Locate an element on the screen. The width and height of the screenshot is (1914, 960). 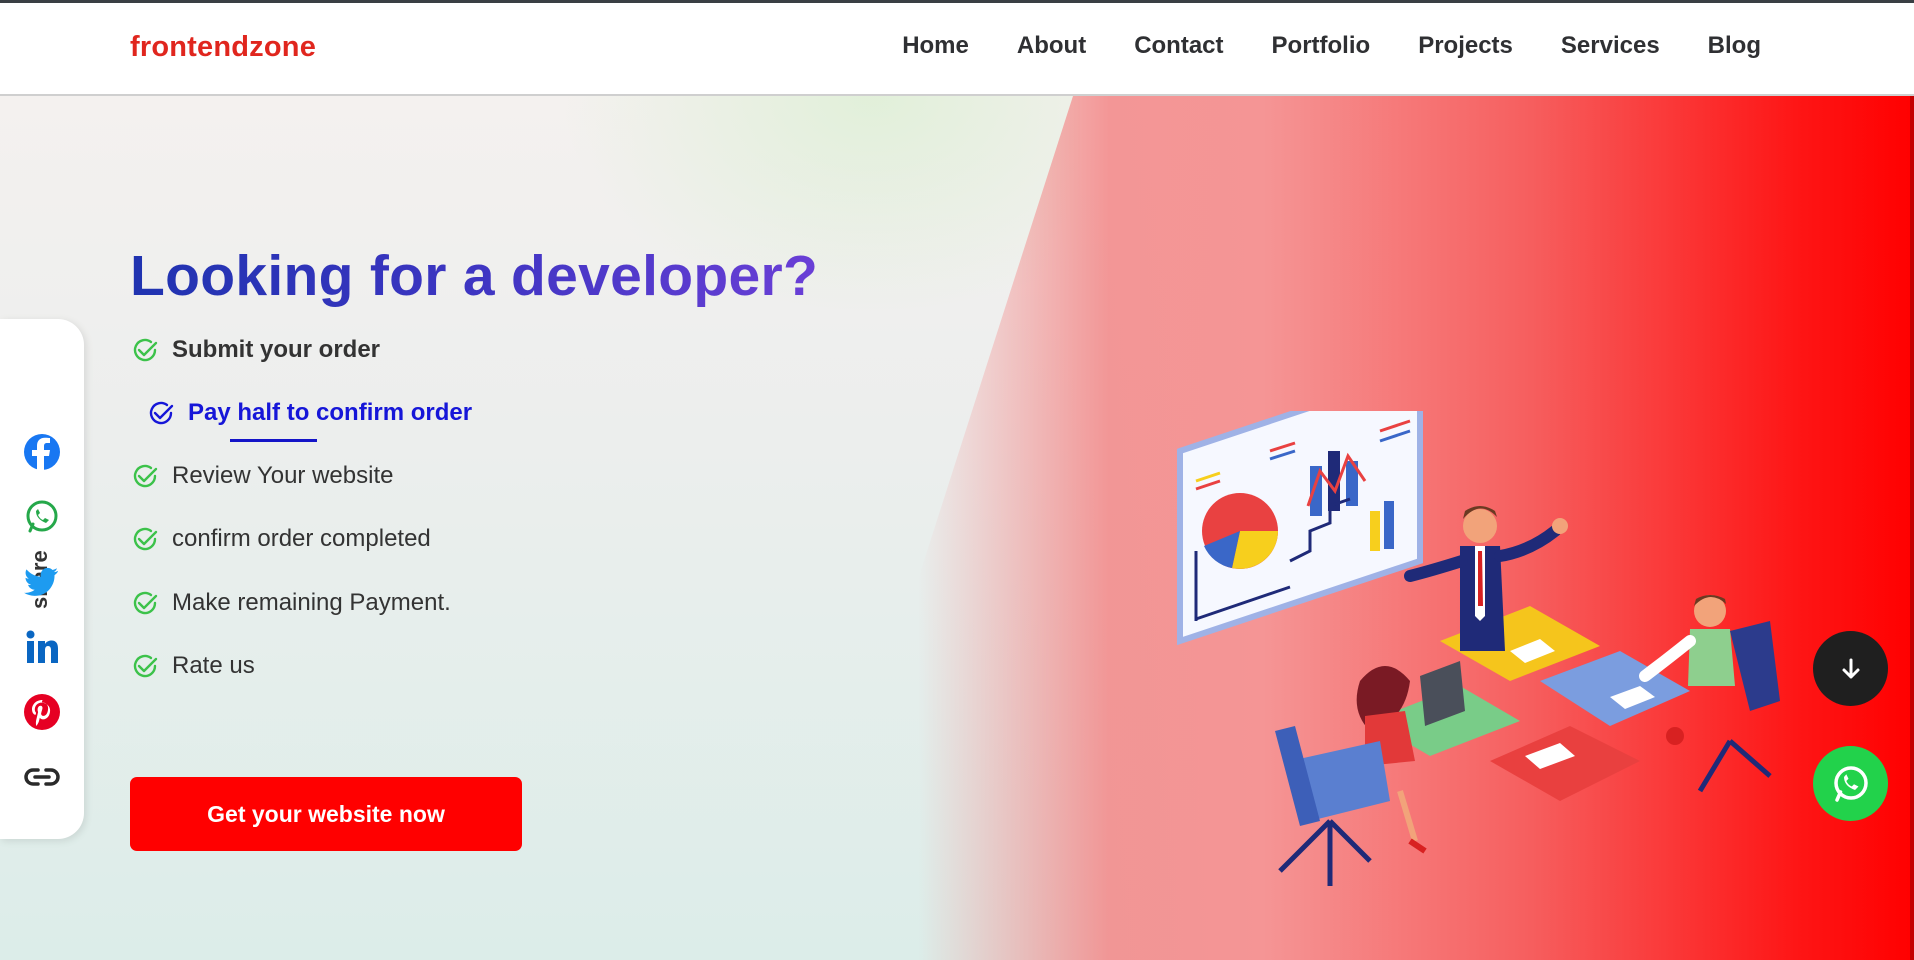
arrow-down-icon is located at coordinates (1850, 668).